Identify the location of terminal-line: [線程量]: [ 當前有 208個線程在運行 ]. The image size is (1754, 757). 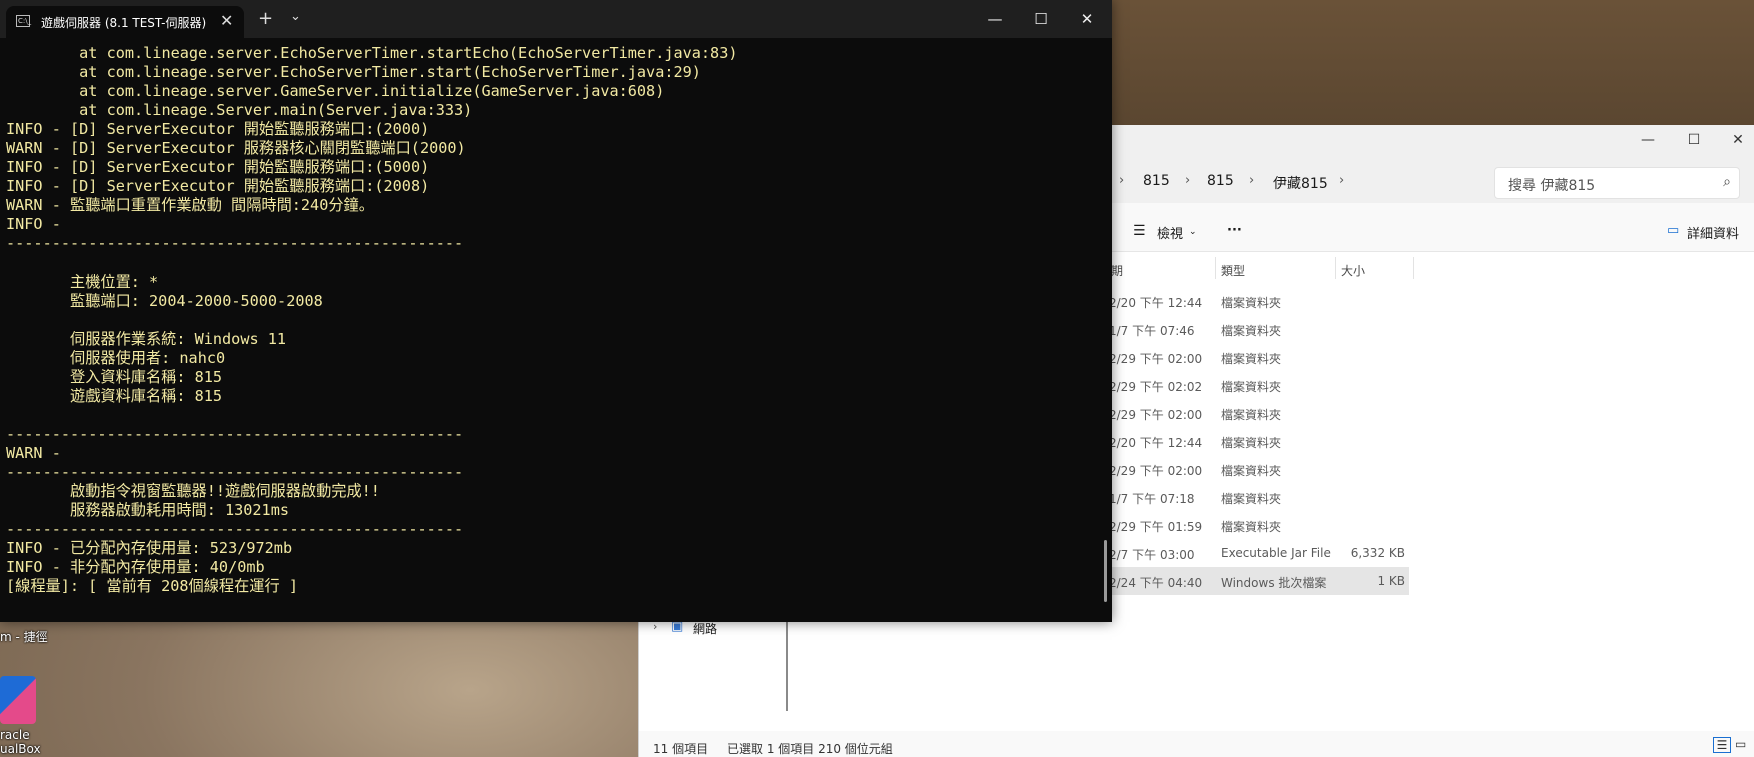
(152, 586).